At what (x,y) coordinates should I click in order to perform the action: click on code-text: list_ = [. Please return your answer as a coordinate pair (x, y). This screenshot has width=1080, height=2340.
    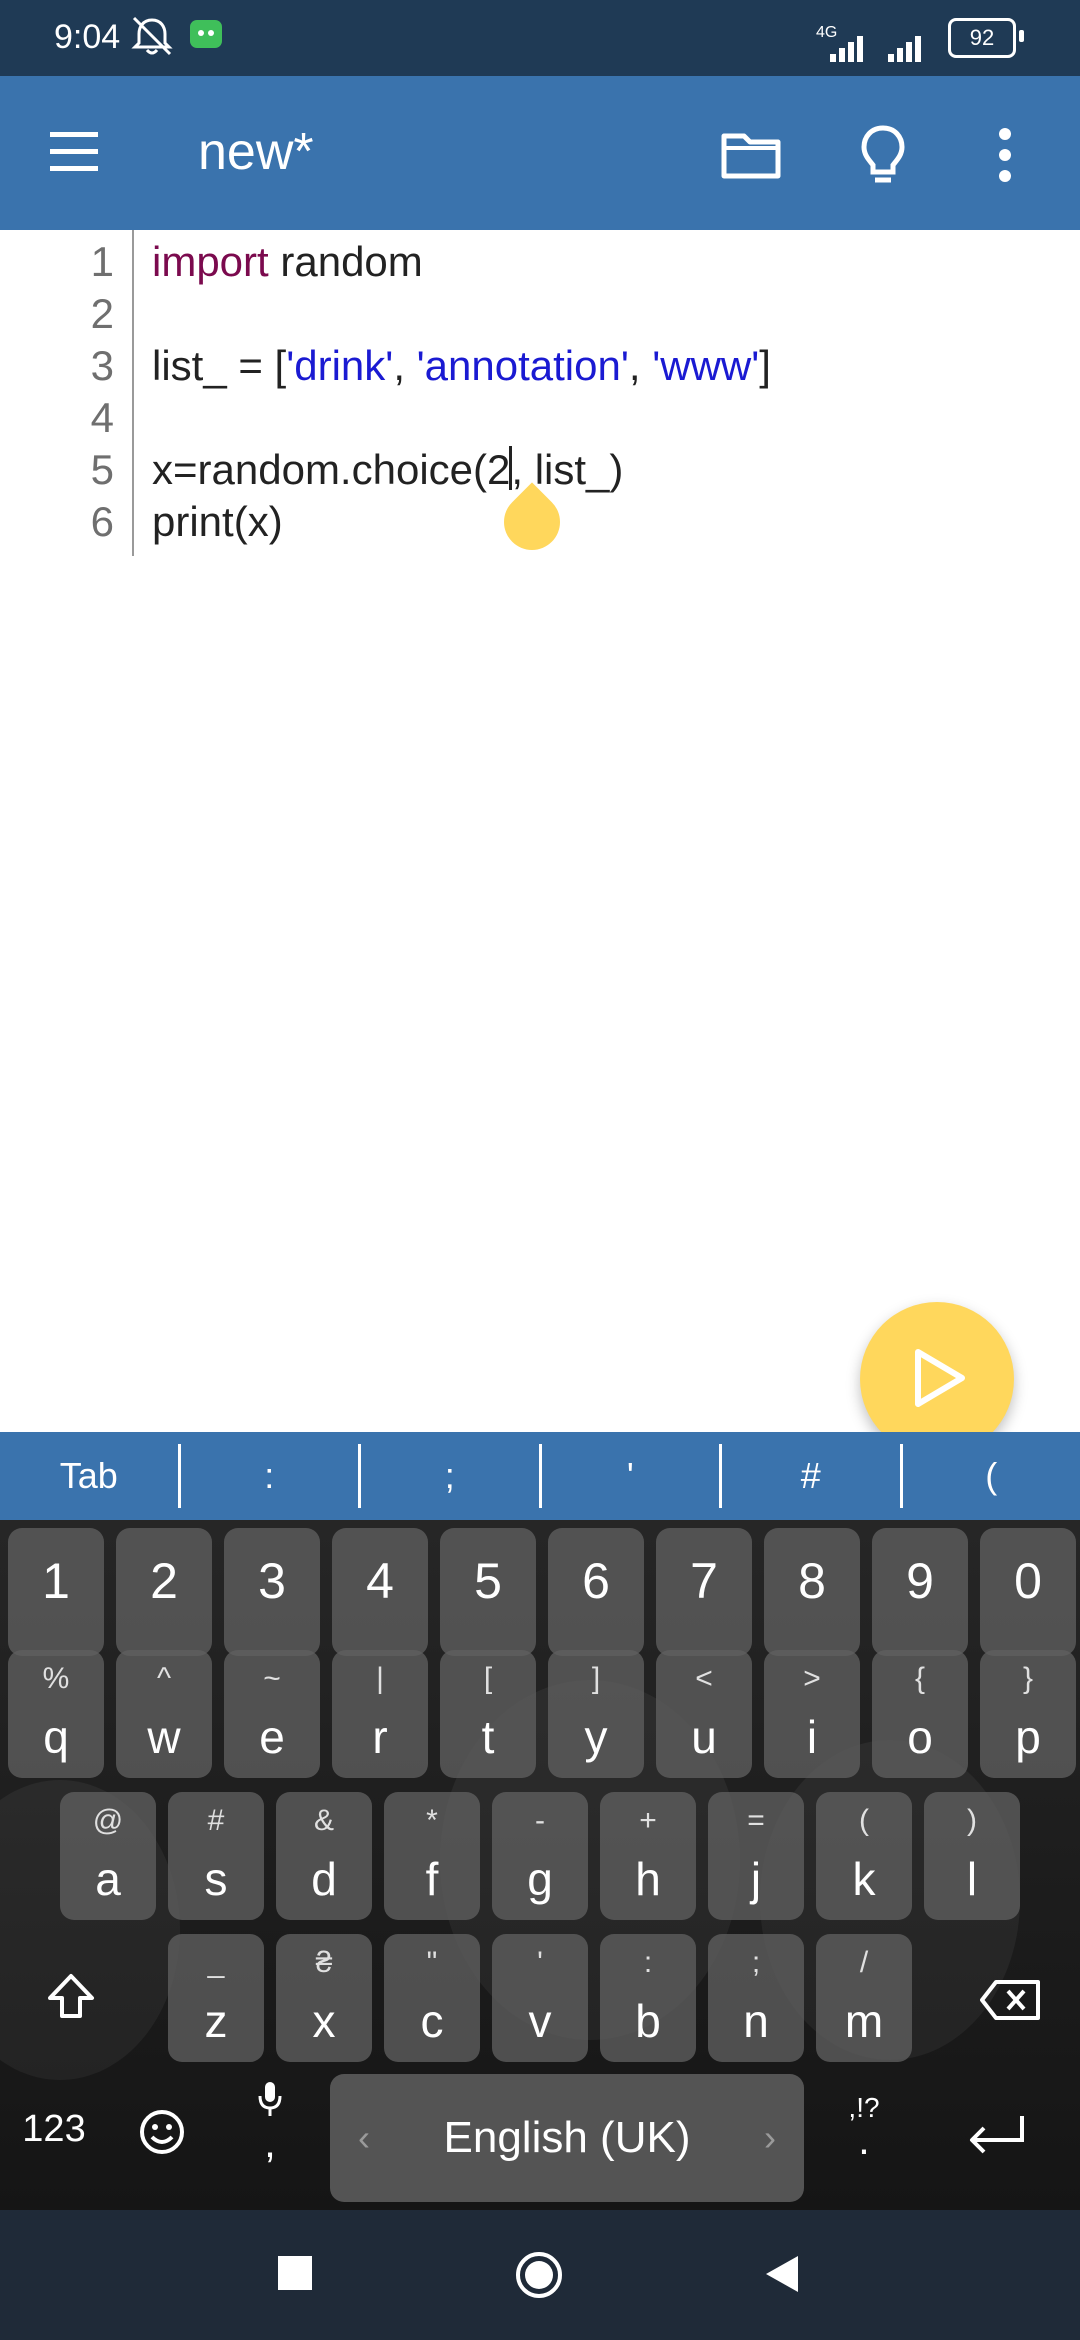
    Looking at the image, I should click on (219, 365).